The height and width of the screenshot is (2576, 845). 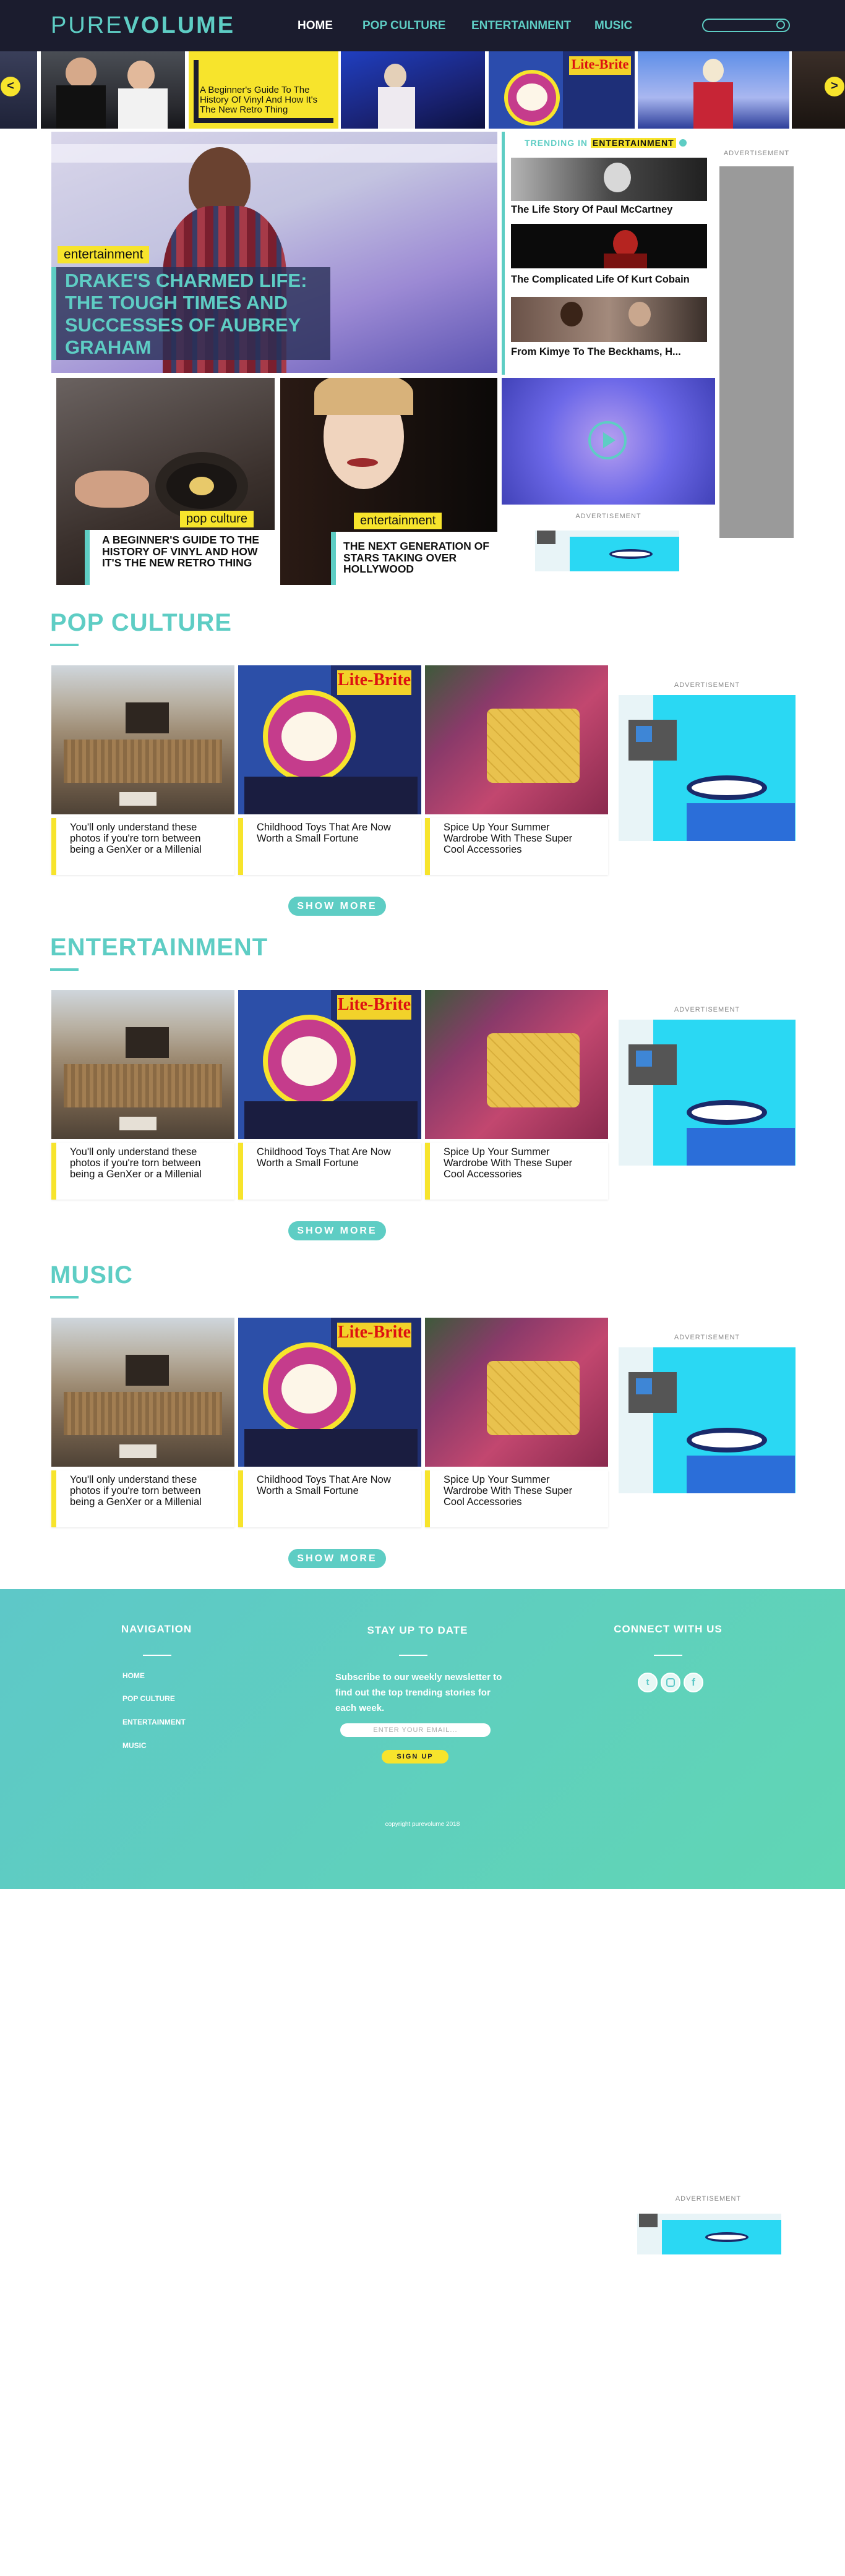 I want to click on search-input, so click(x=746, y=25).